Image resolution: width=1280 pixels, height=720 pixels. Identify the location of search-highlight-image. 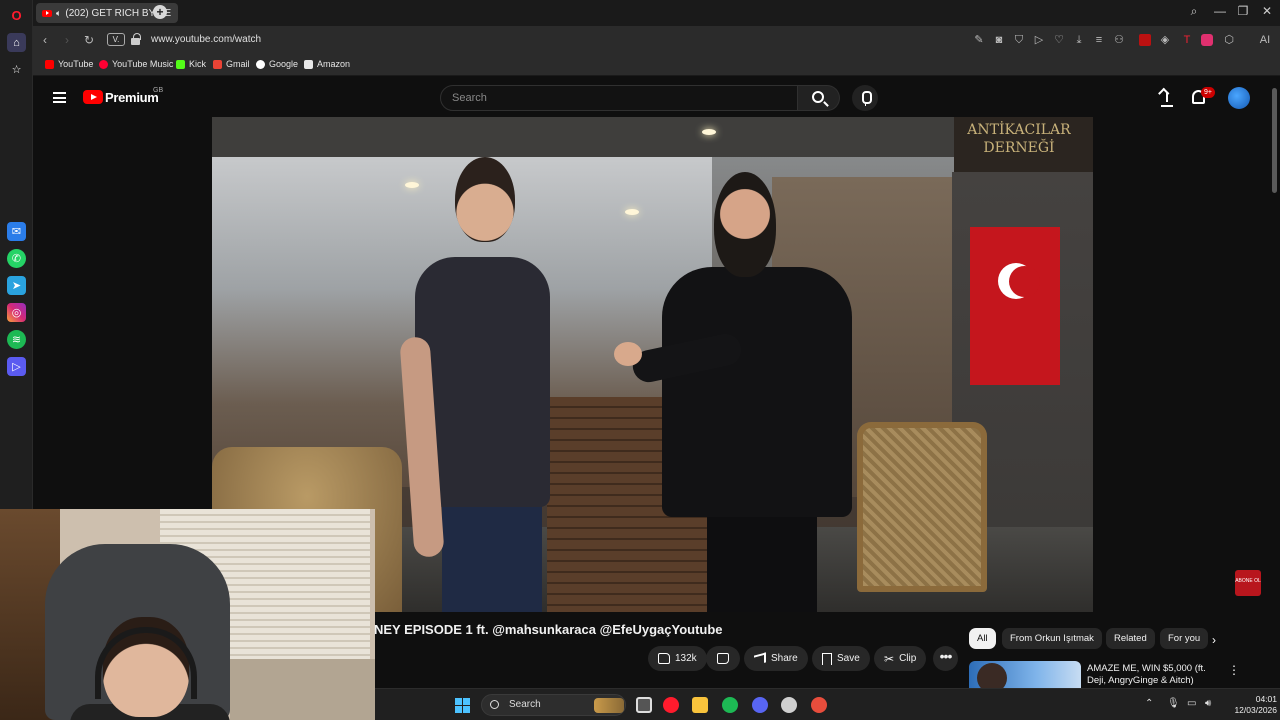
(609, 705).